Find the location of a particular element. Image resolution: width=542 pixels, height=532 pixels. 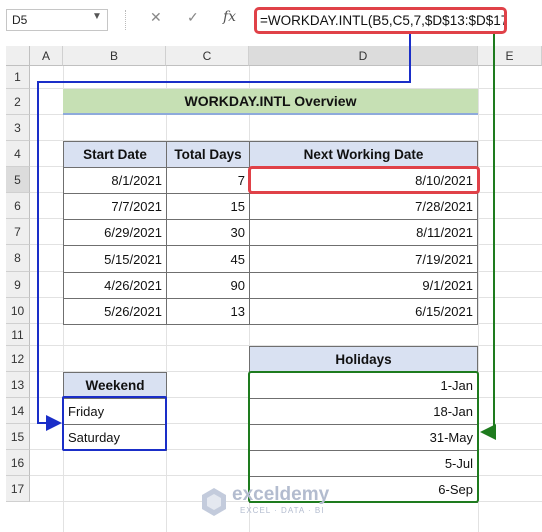

exceldemy-logo-icon is located at coordinates (214, 502).